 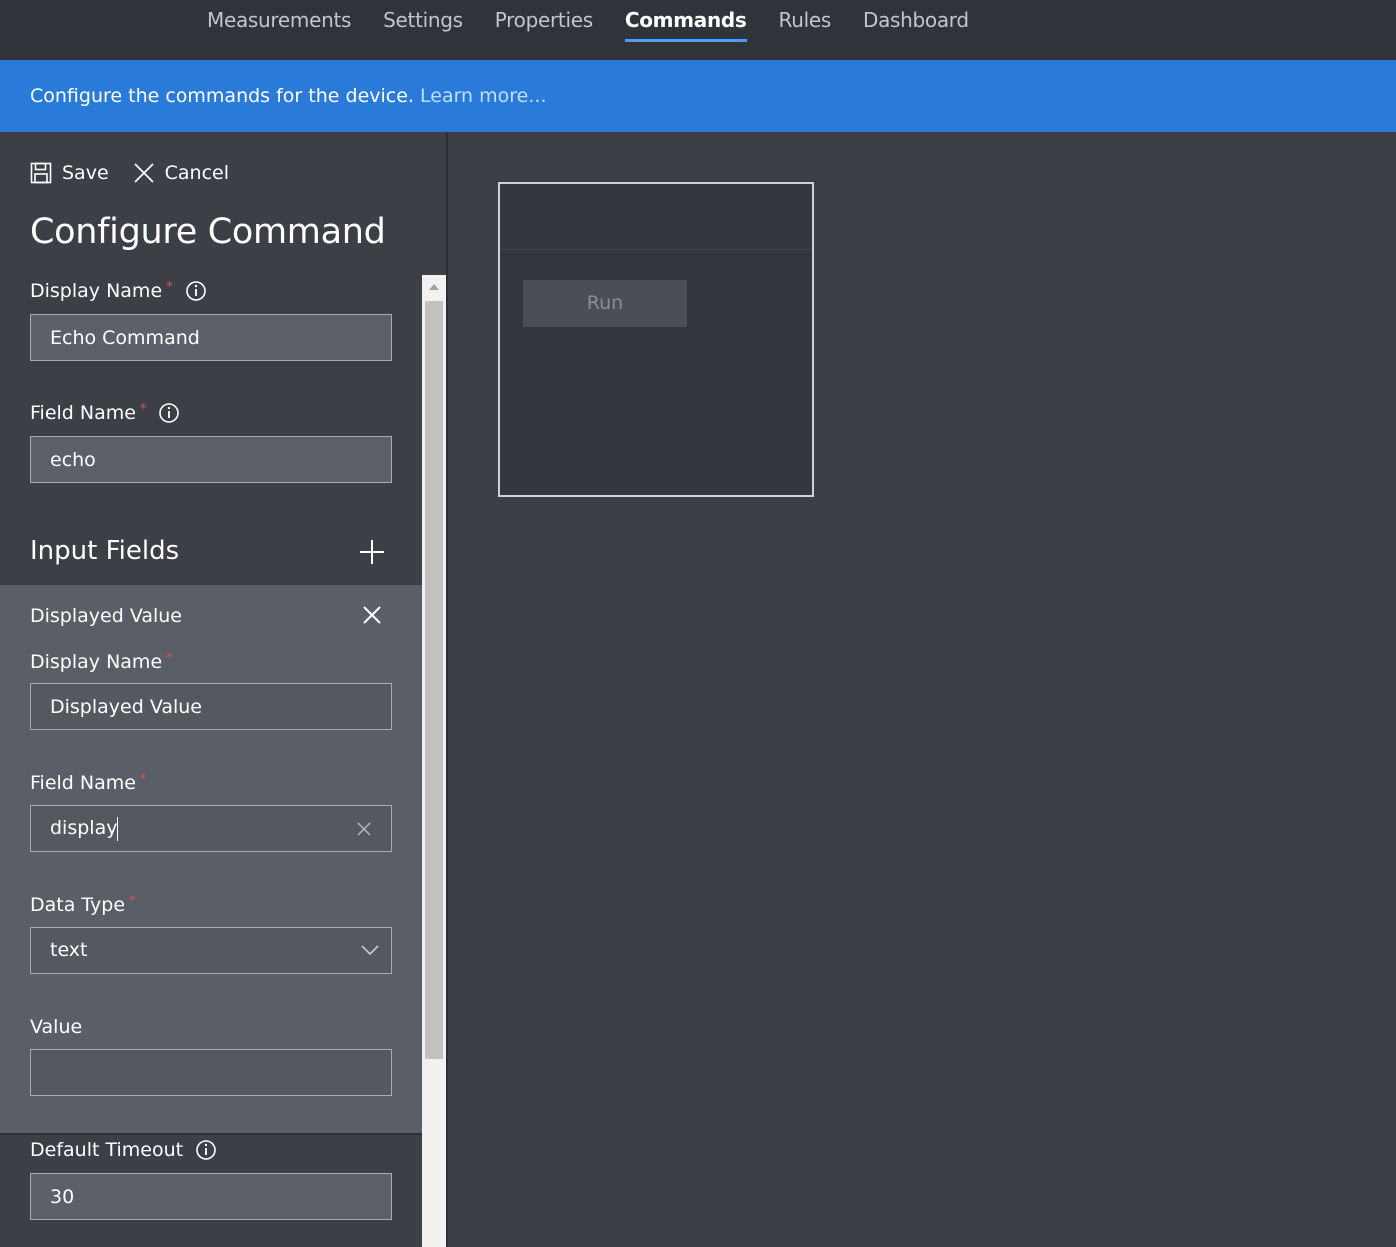 What do you see at coordinates (211, 337) in the screenshot?
I see `display-name-input` at bounding box center [211, 337].